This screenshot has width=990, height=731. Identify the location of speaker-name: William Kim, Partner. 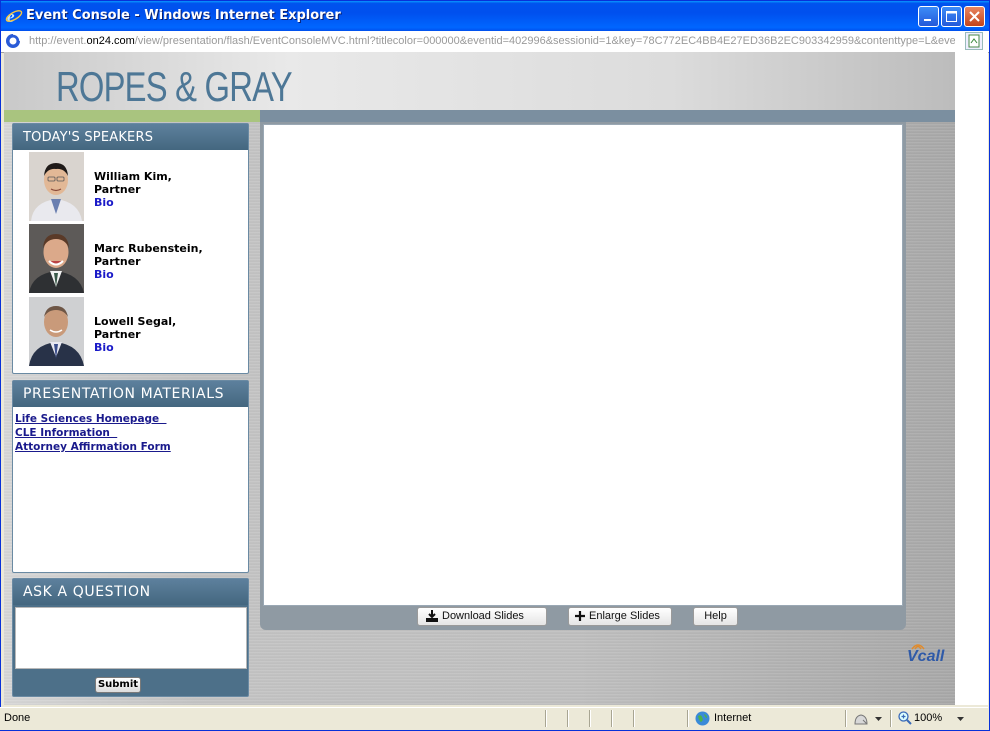
(133, 183).